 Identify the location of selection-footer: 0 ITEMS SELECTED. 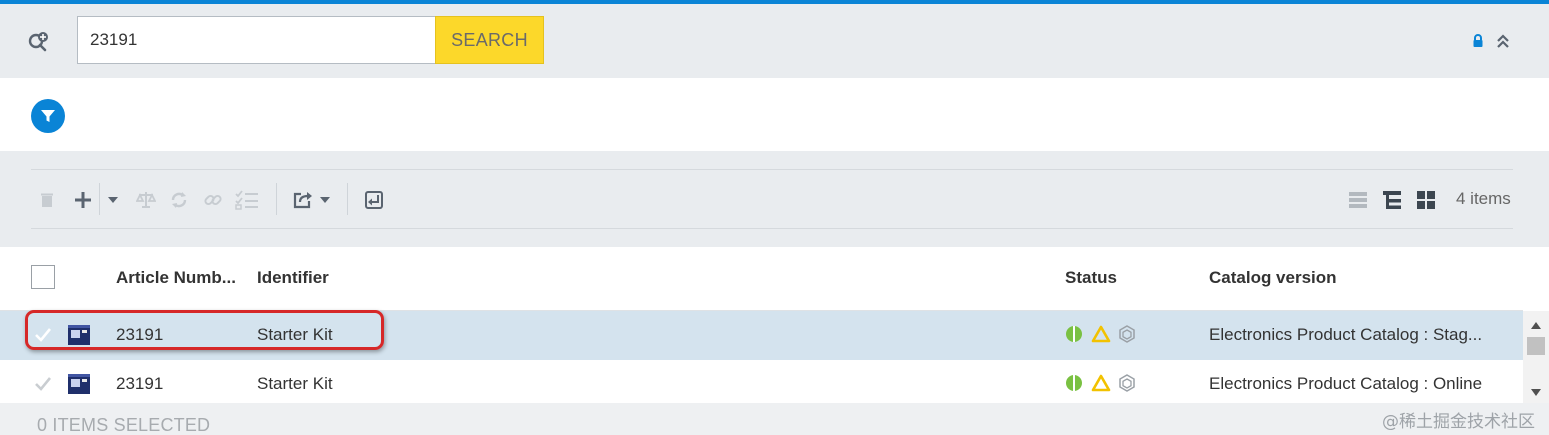
(774, 419).